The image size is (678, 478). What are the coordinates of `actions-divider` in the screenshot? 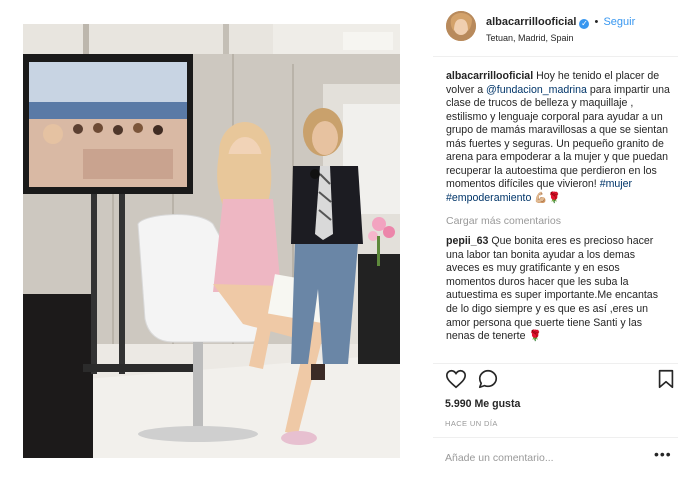 It's located at (555, 363).